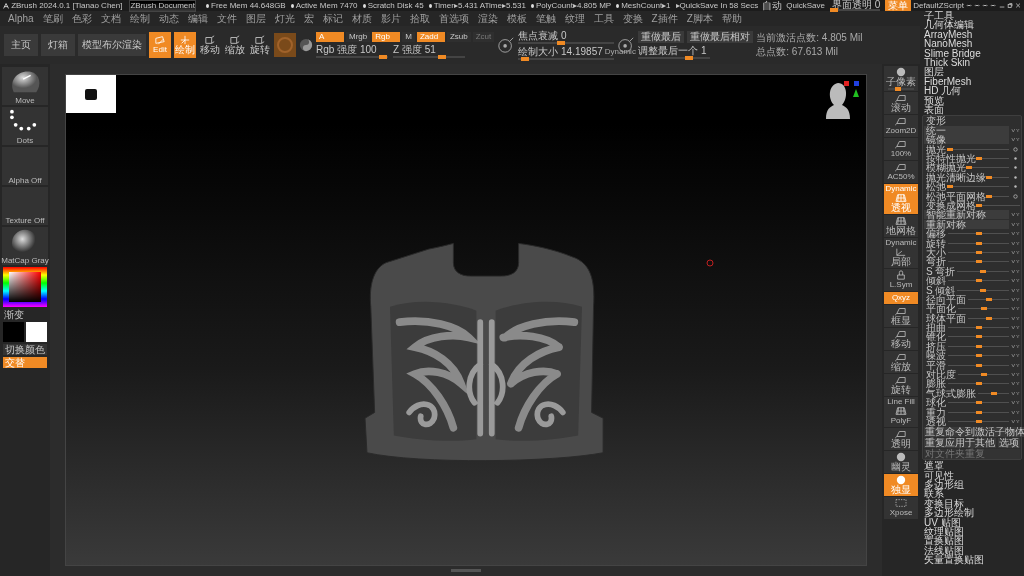  I want to click on menu-item: Z脚本, so click(699, 18).